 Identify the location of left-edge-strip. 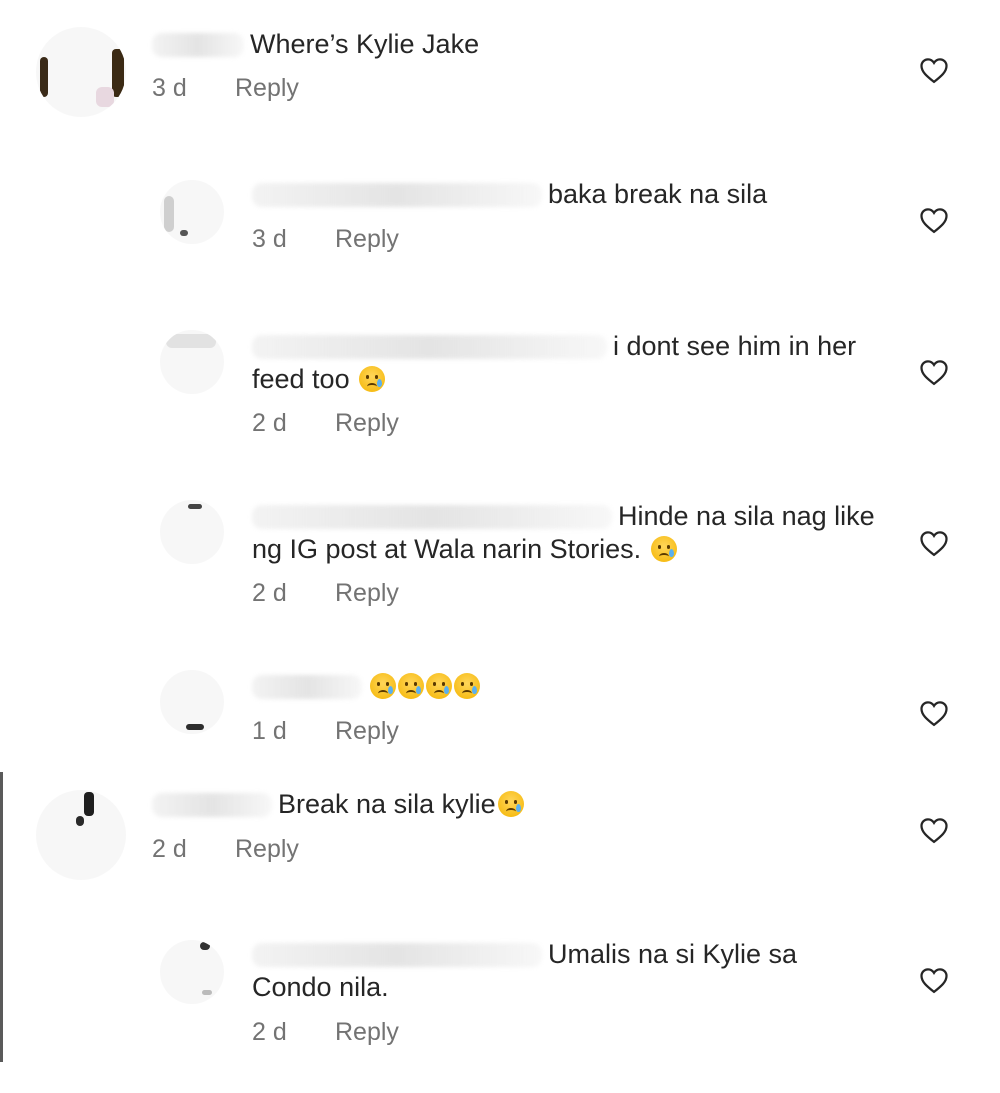
(1, 917).